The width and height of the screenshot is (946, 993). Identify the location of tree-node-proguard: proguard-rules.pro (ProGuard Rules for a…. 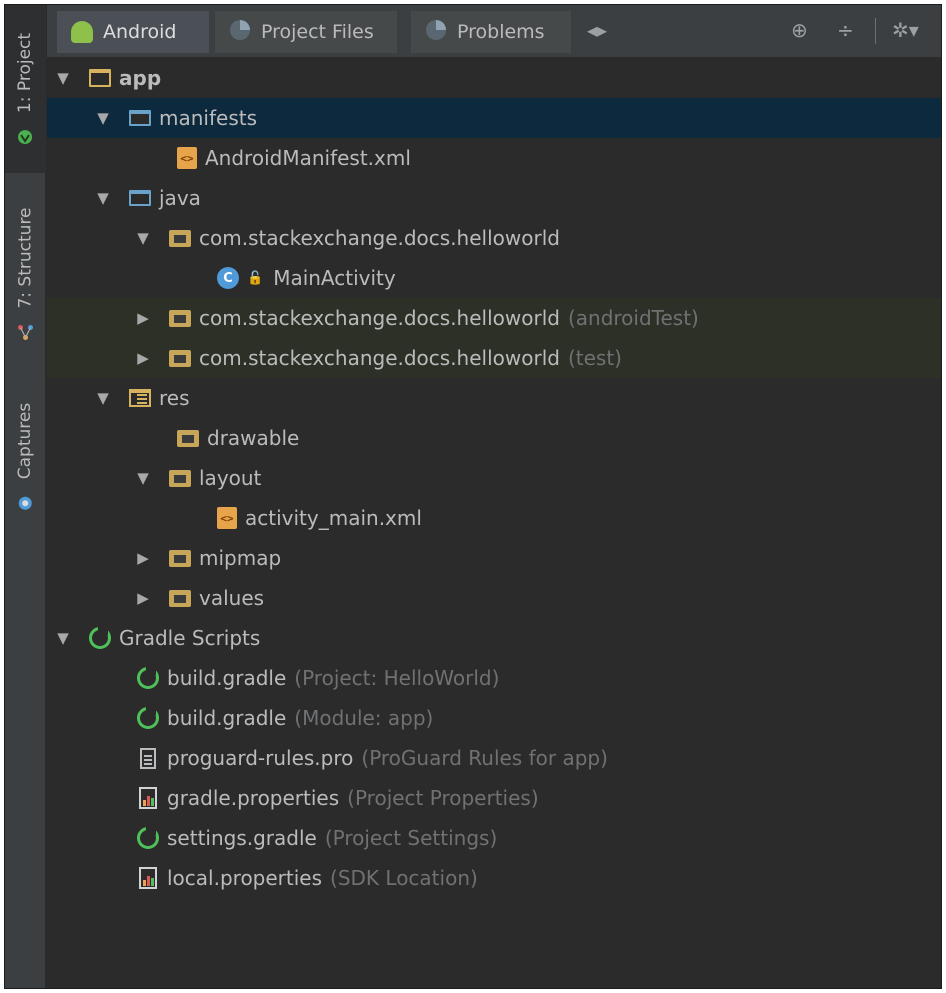
(494, 758).